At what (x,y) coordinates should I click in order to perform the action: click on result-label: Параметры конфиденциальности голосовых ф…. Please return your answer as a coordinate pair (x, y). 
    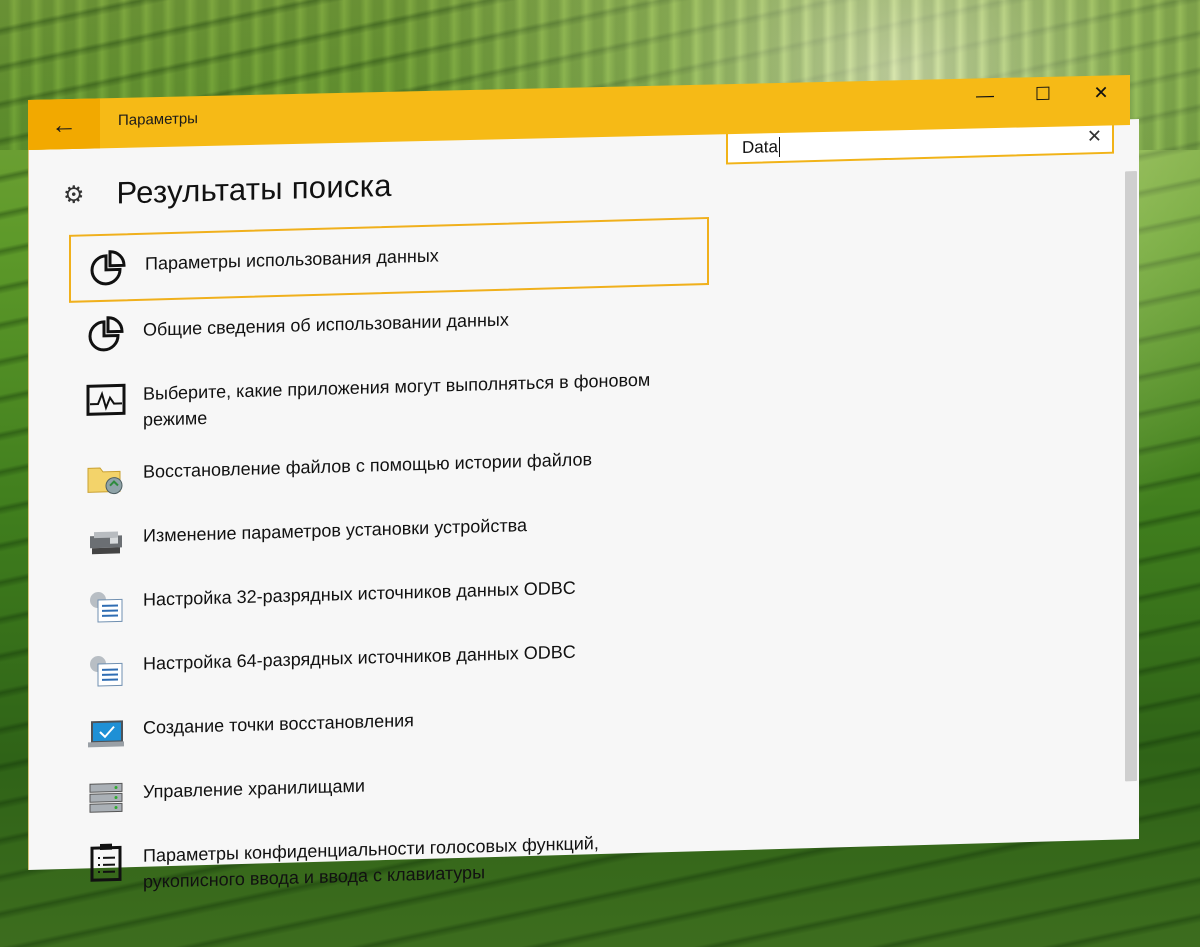
    Looking at the image, I should click on (371, 862).